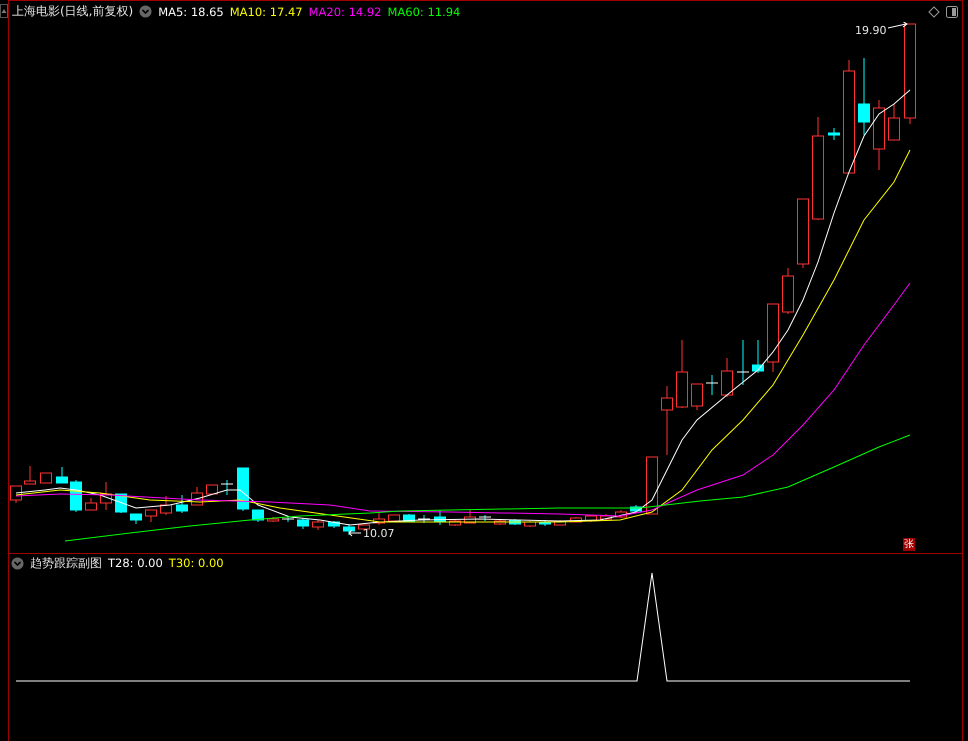 This screenshot has width=968, height=741. I want to click on indicator-value: MA5: 18.65, so click(191, 11).